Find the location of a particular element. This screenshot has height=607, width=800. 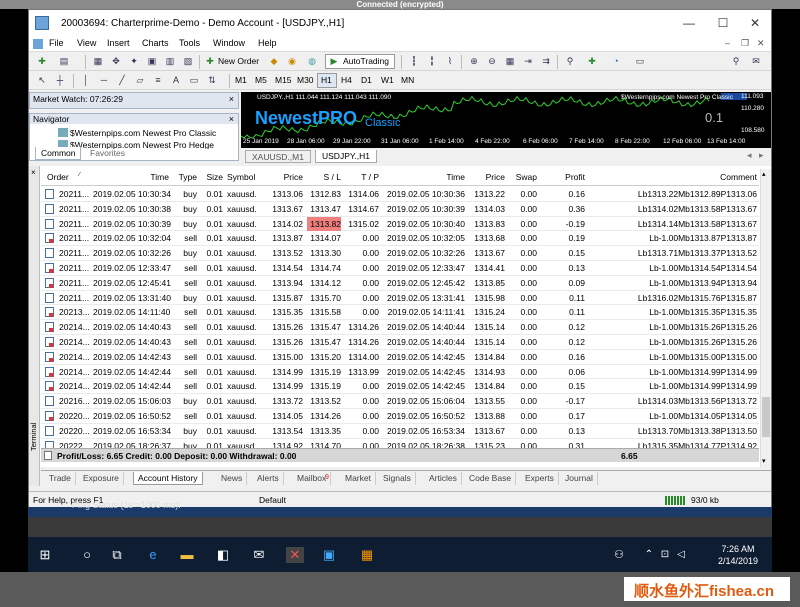

indicators-icon: ⚲ is located at coordinates (570, 61).